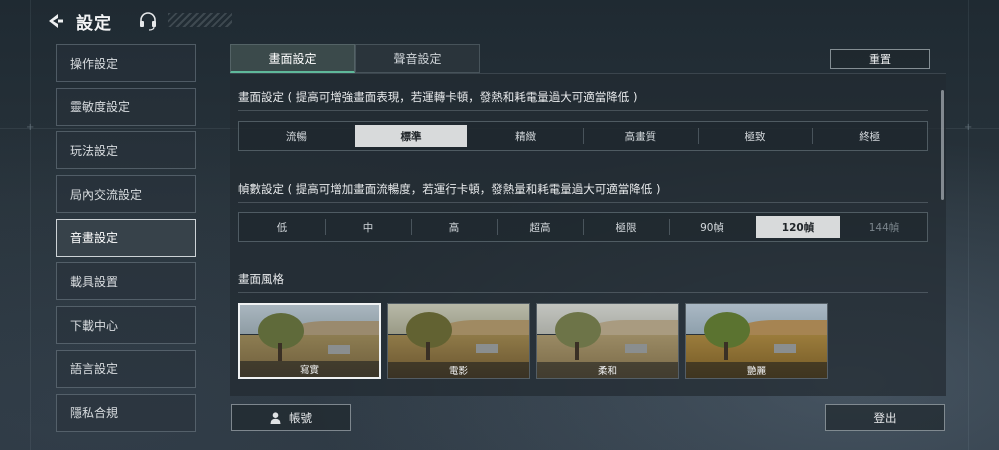 The image size is (999, 450). Describe the element at coordinates (411, 136) in the screenshot. I see `graphics-option-standard: 標準` at that location.